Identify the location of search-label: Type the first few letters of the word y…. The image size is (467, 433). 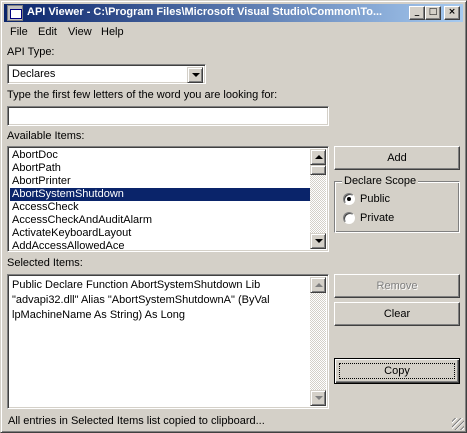
(142, 95).